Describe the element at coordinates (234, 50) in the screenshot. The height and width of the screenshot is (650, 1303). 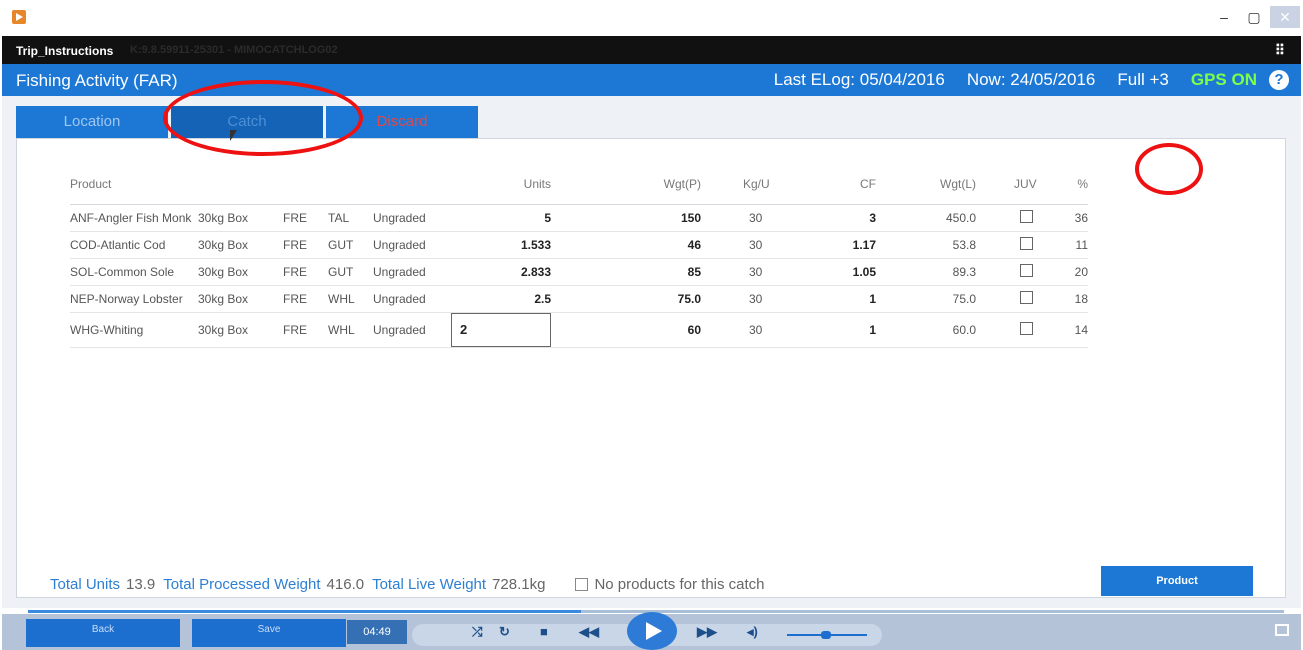
I see `window-subtitle: K:9.8.59911-25301 - MIMOCATCHLOG02` at that location.